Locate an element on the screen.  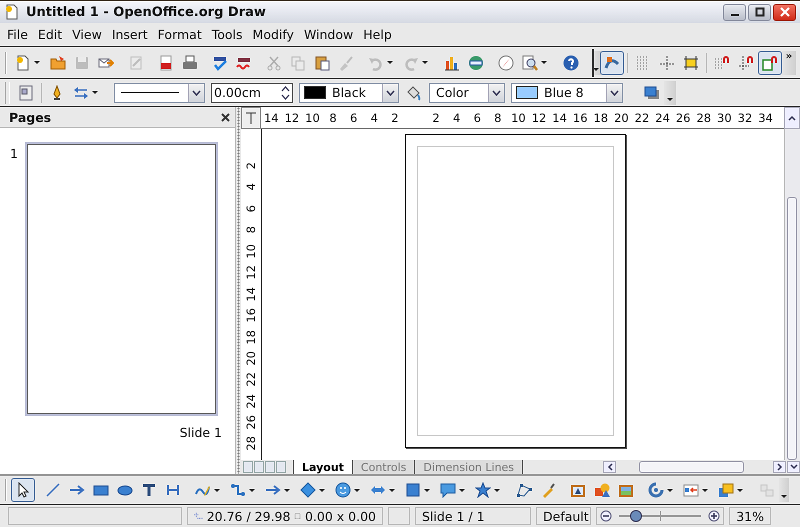
line-color-dropdown: Black is located at coordinates (349, 92).